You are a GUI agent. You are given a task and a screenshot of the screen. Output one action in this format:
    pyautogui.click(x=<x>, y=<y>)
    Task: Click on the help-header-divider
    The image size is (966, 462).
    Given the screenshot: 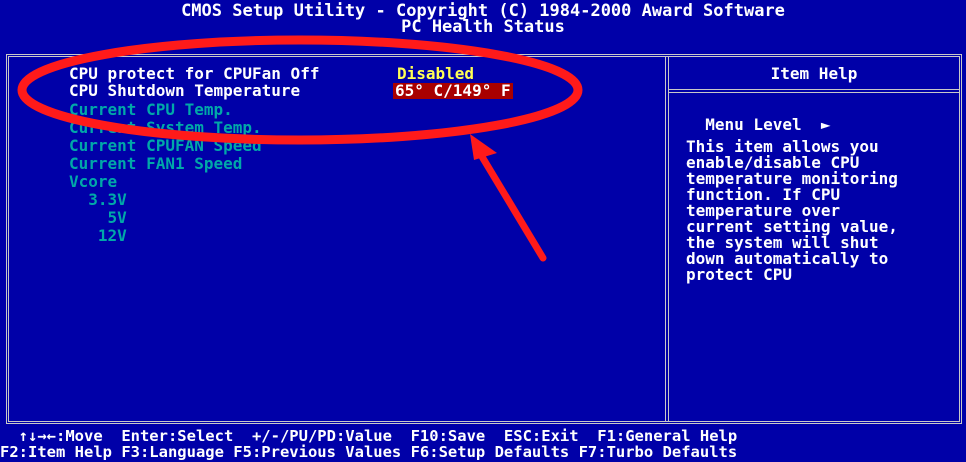 What is the action you would take?
    pyautogui.click(x=814, y=91)
    